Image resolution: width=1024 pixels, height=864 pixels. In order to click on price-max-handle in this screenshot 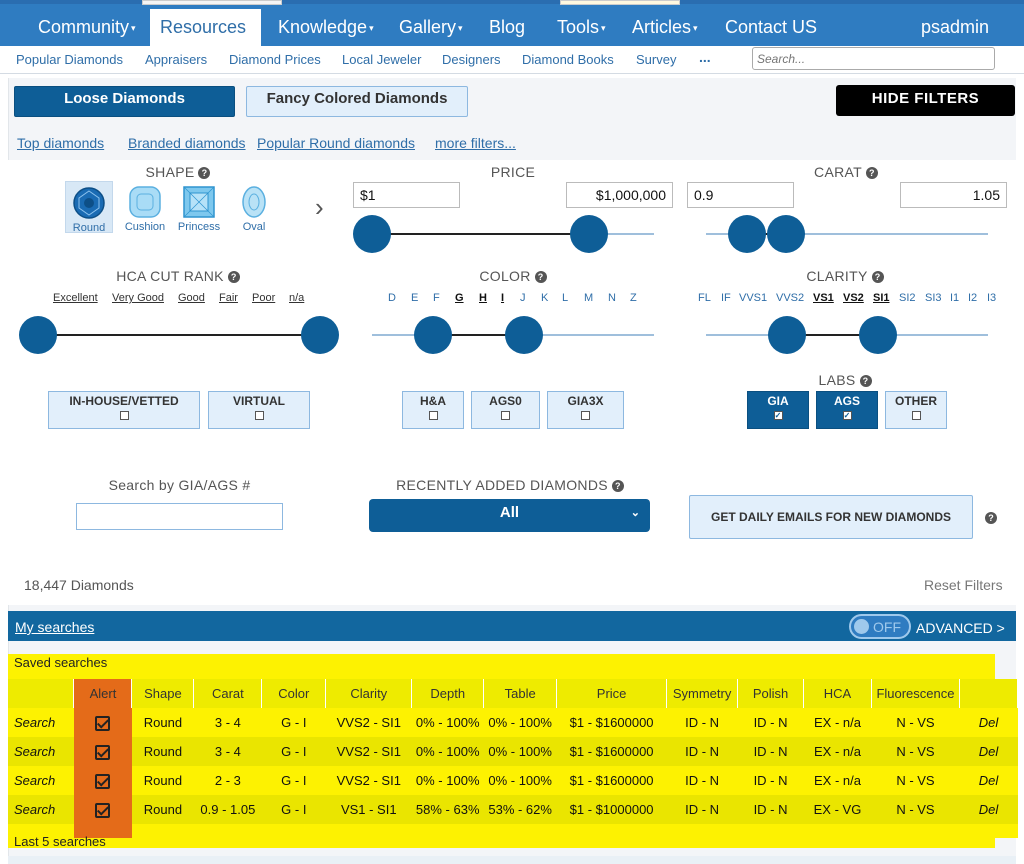, I will do `click(589, 234)`.